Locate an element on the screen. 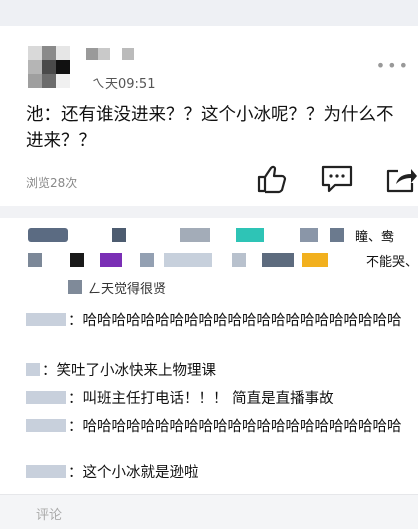  thumbs-up-icon is located at coordinates (272, 179).